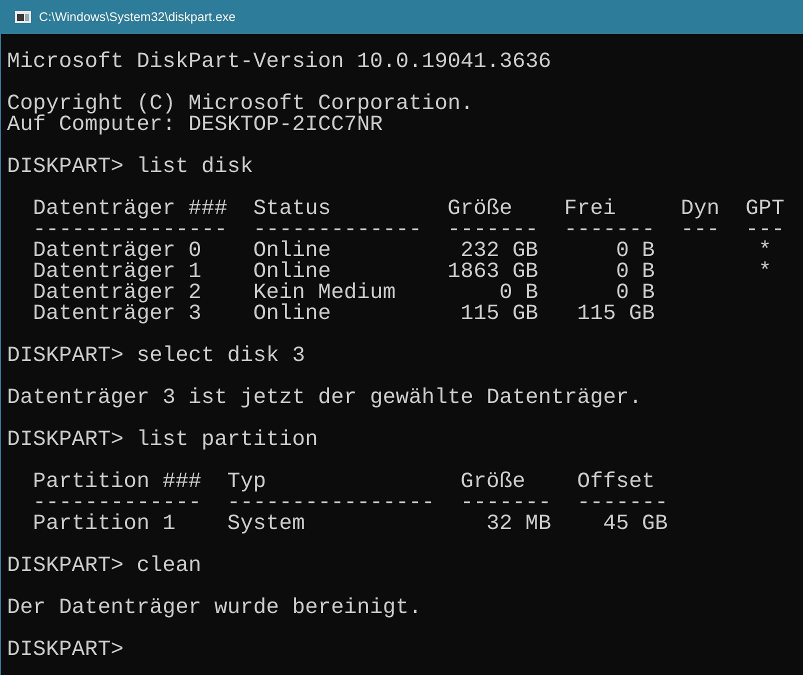 This screenshot has width=803, height=675. Describe the element at coordinates (130, 209) in the screenshot. I see `column-header: Datenträger ###` at that location.